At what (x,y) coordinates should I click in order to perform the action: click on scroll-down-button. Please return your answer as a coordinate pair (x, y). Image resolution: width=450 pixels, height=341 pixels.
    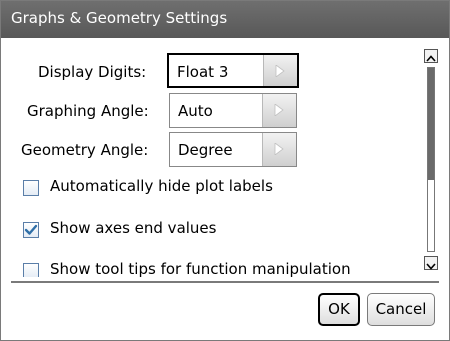
    Looking at the image, I should click on (431, 263).